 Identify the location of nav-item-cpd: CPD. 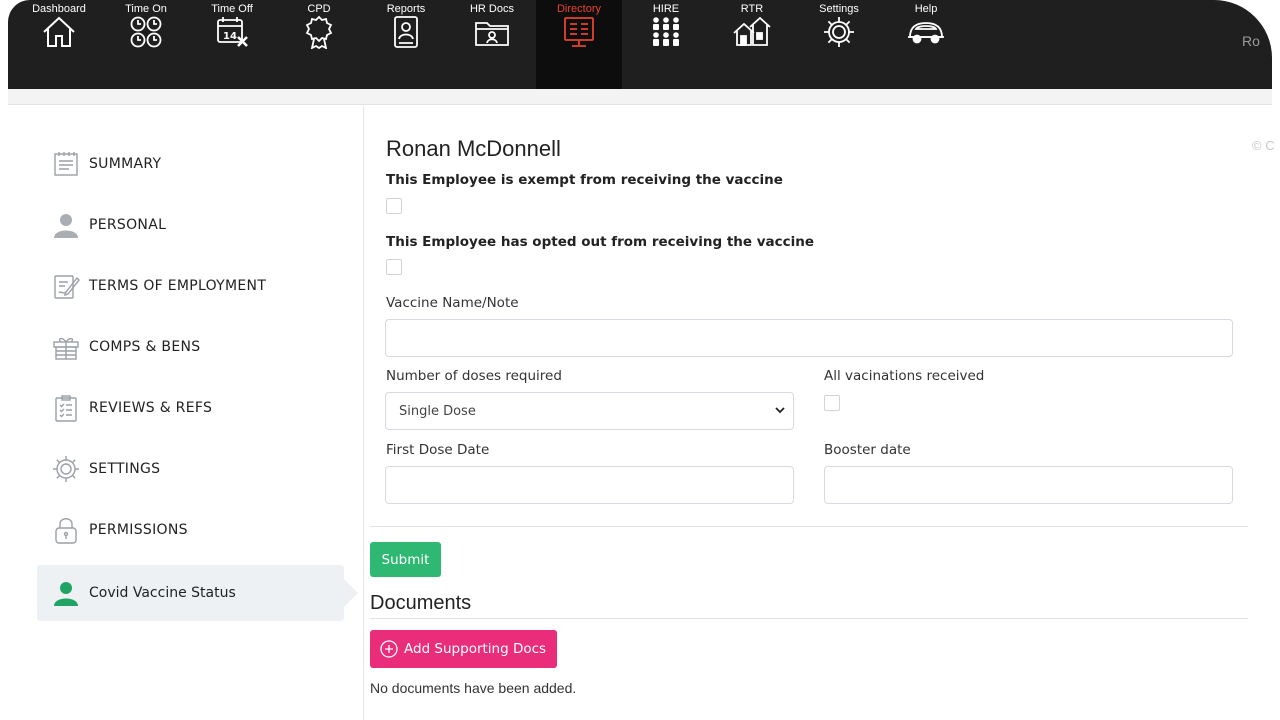
(319, 44).